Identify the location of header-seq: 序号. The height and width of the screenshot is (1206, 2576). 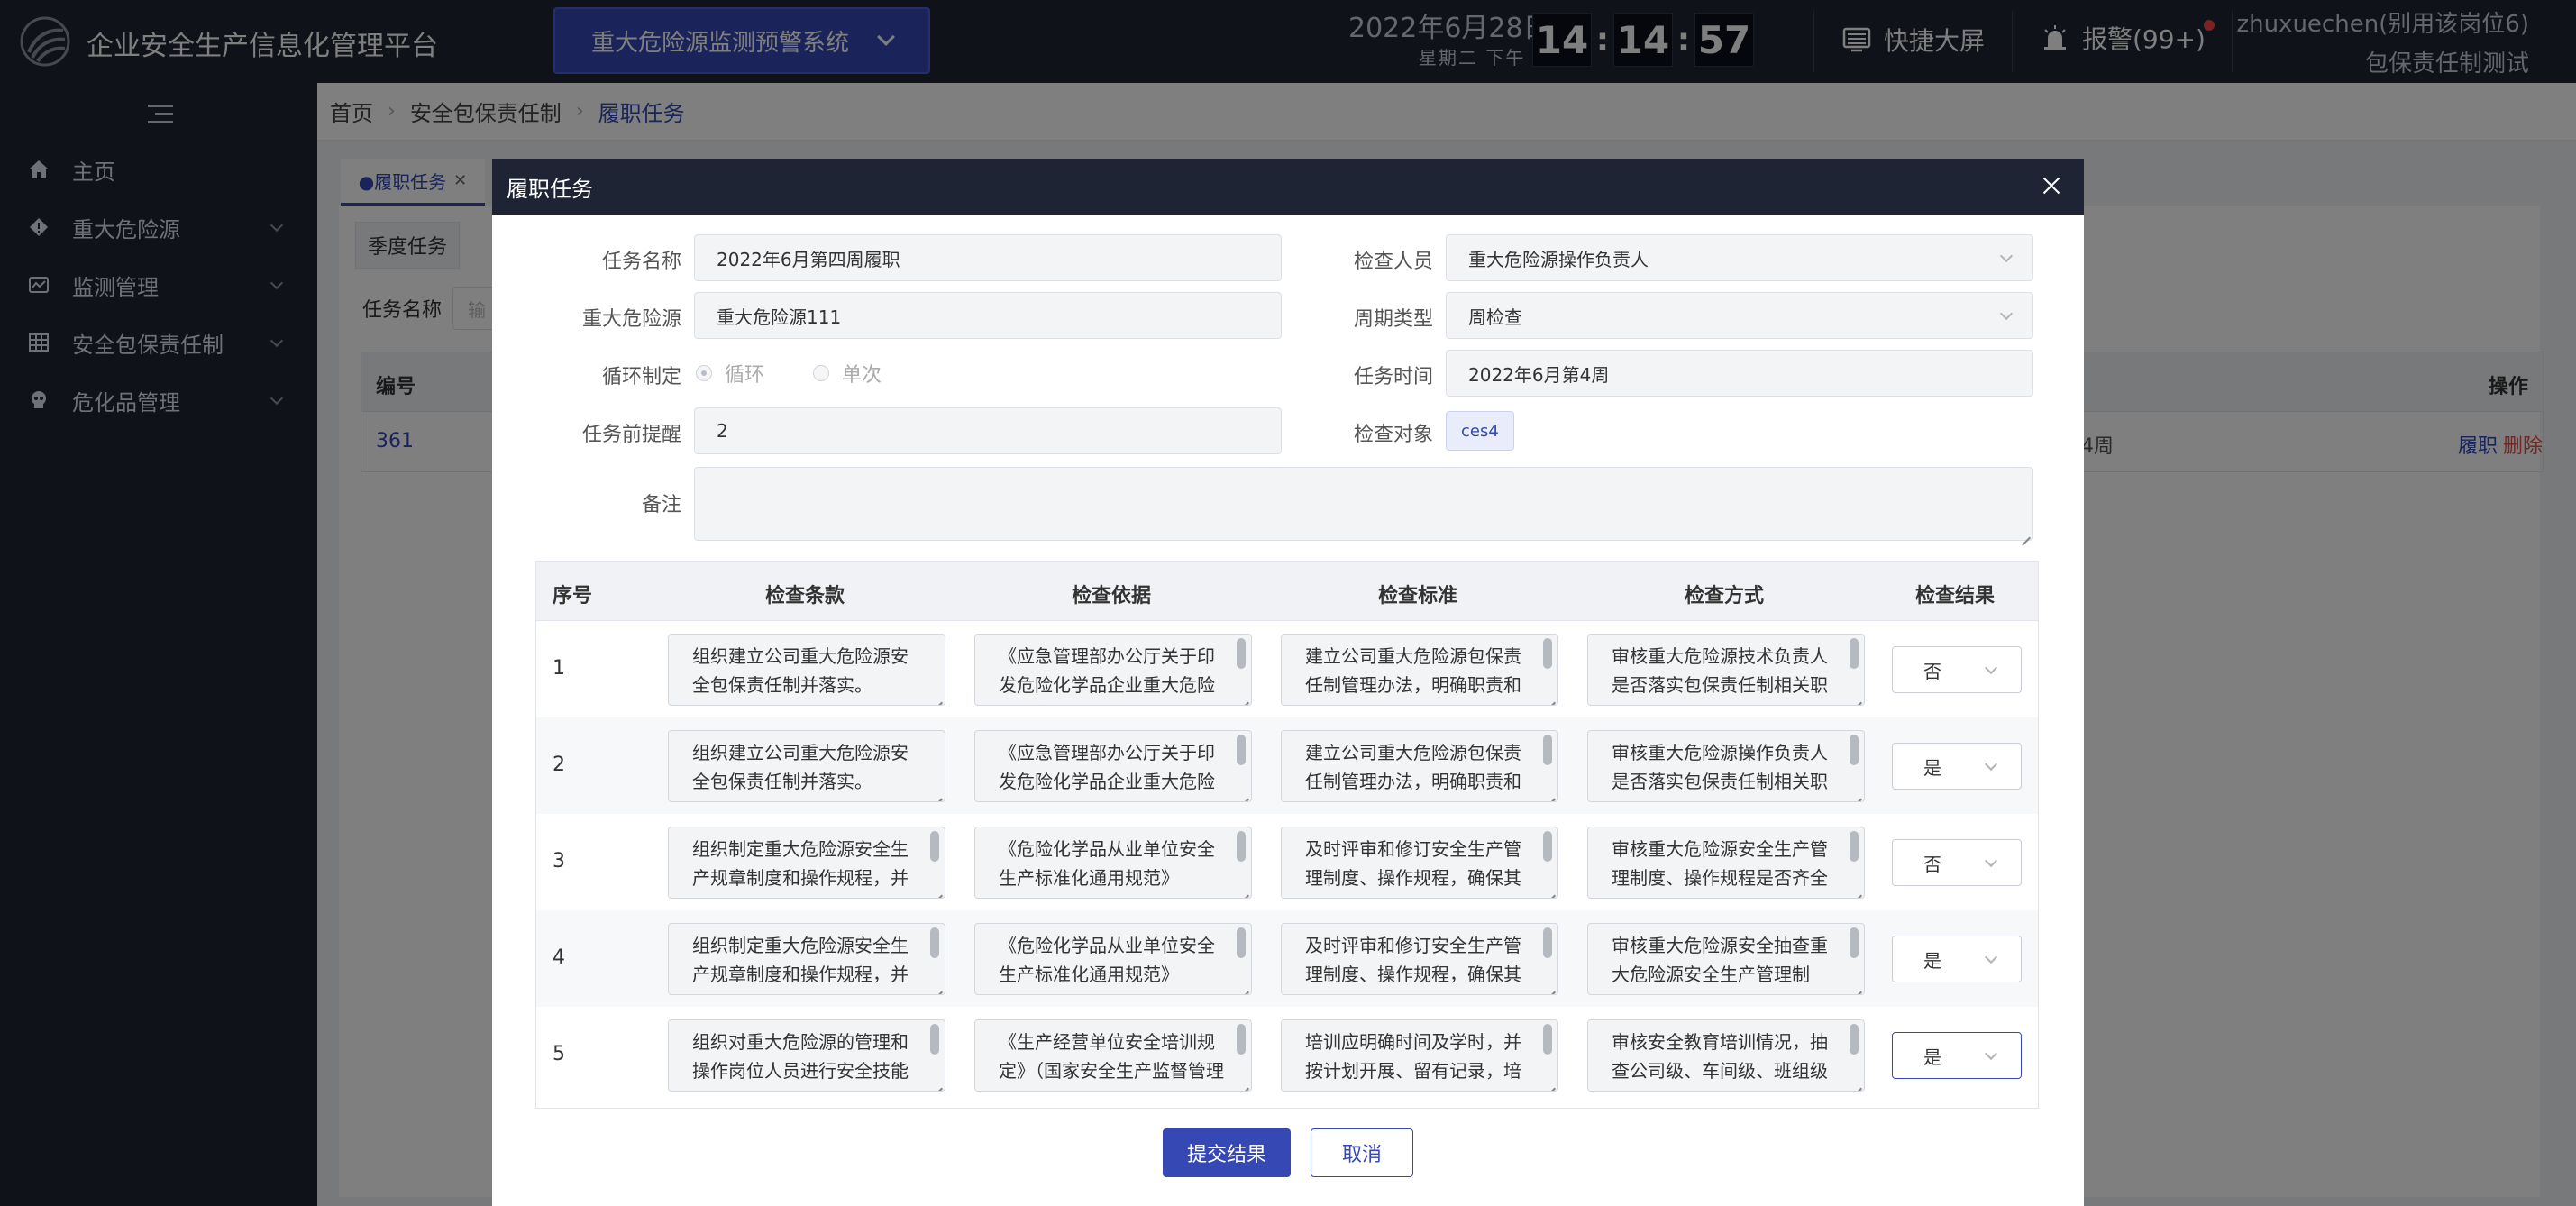
(573, 596).